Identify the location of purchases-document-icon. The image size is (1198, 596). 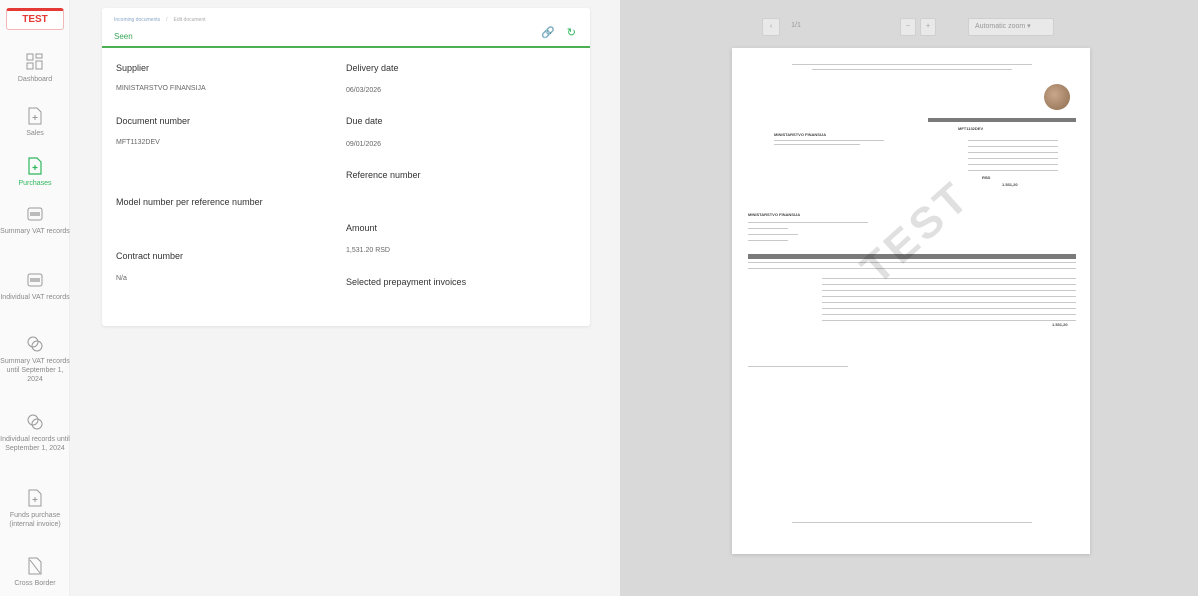
(35, 166).